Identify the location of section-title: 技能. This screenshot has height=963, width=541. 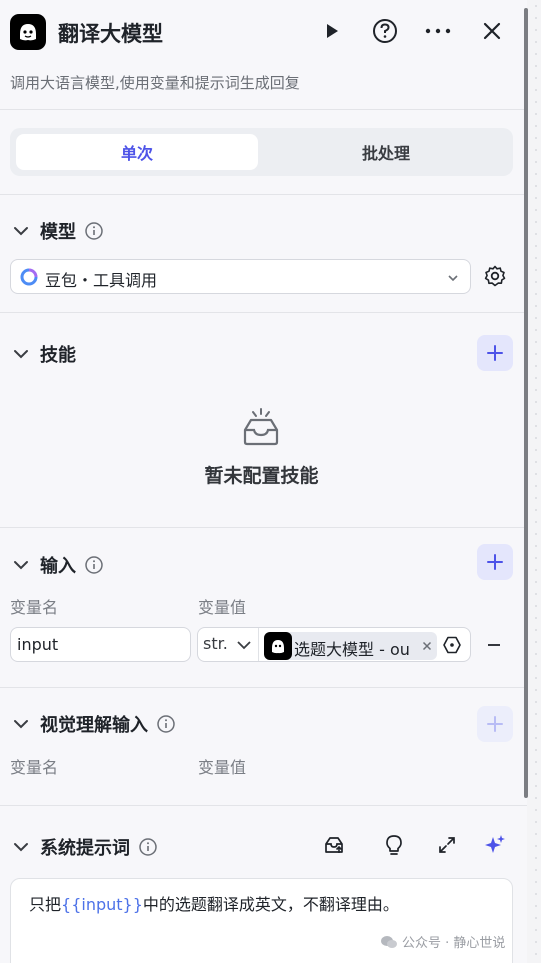
(58, 355).